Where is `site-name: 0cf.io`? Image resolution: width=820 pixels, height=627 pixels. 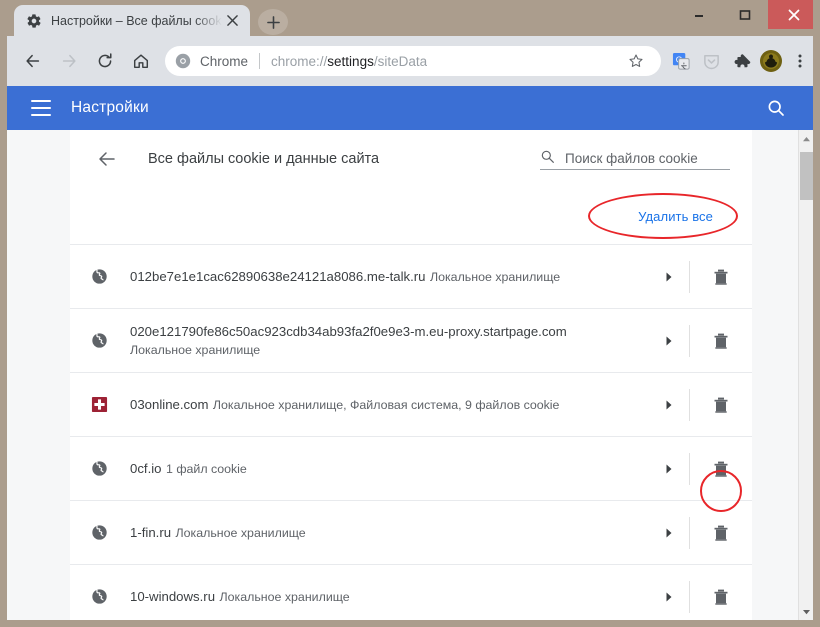 site-name: 0cf.io is located at coordinates (146, 468).